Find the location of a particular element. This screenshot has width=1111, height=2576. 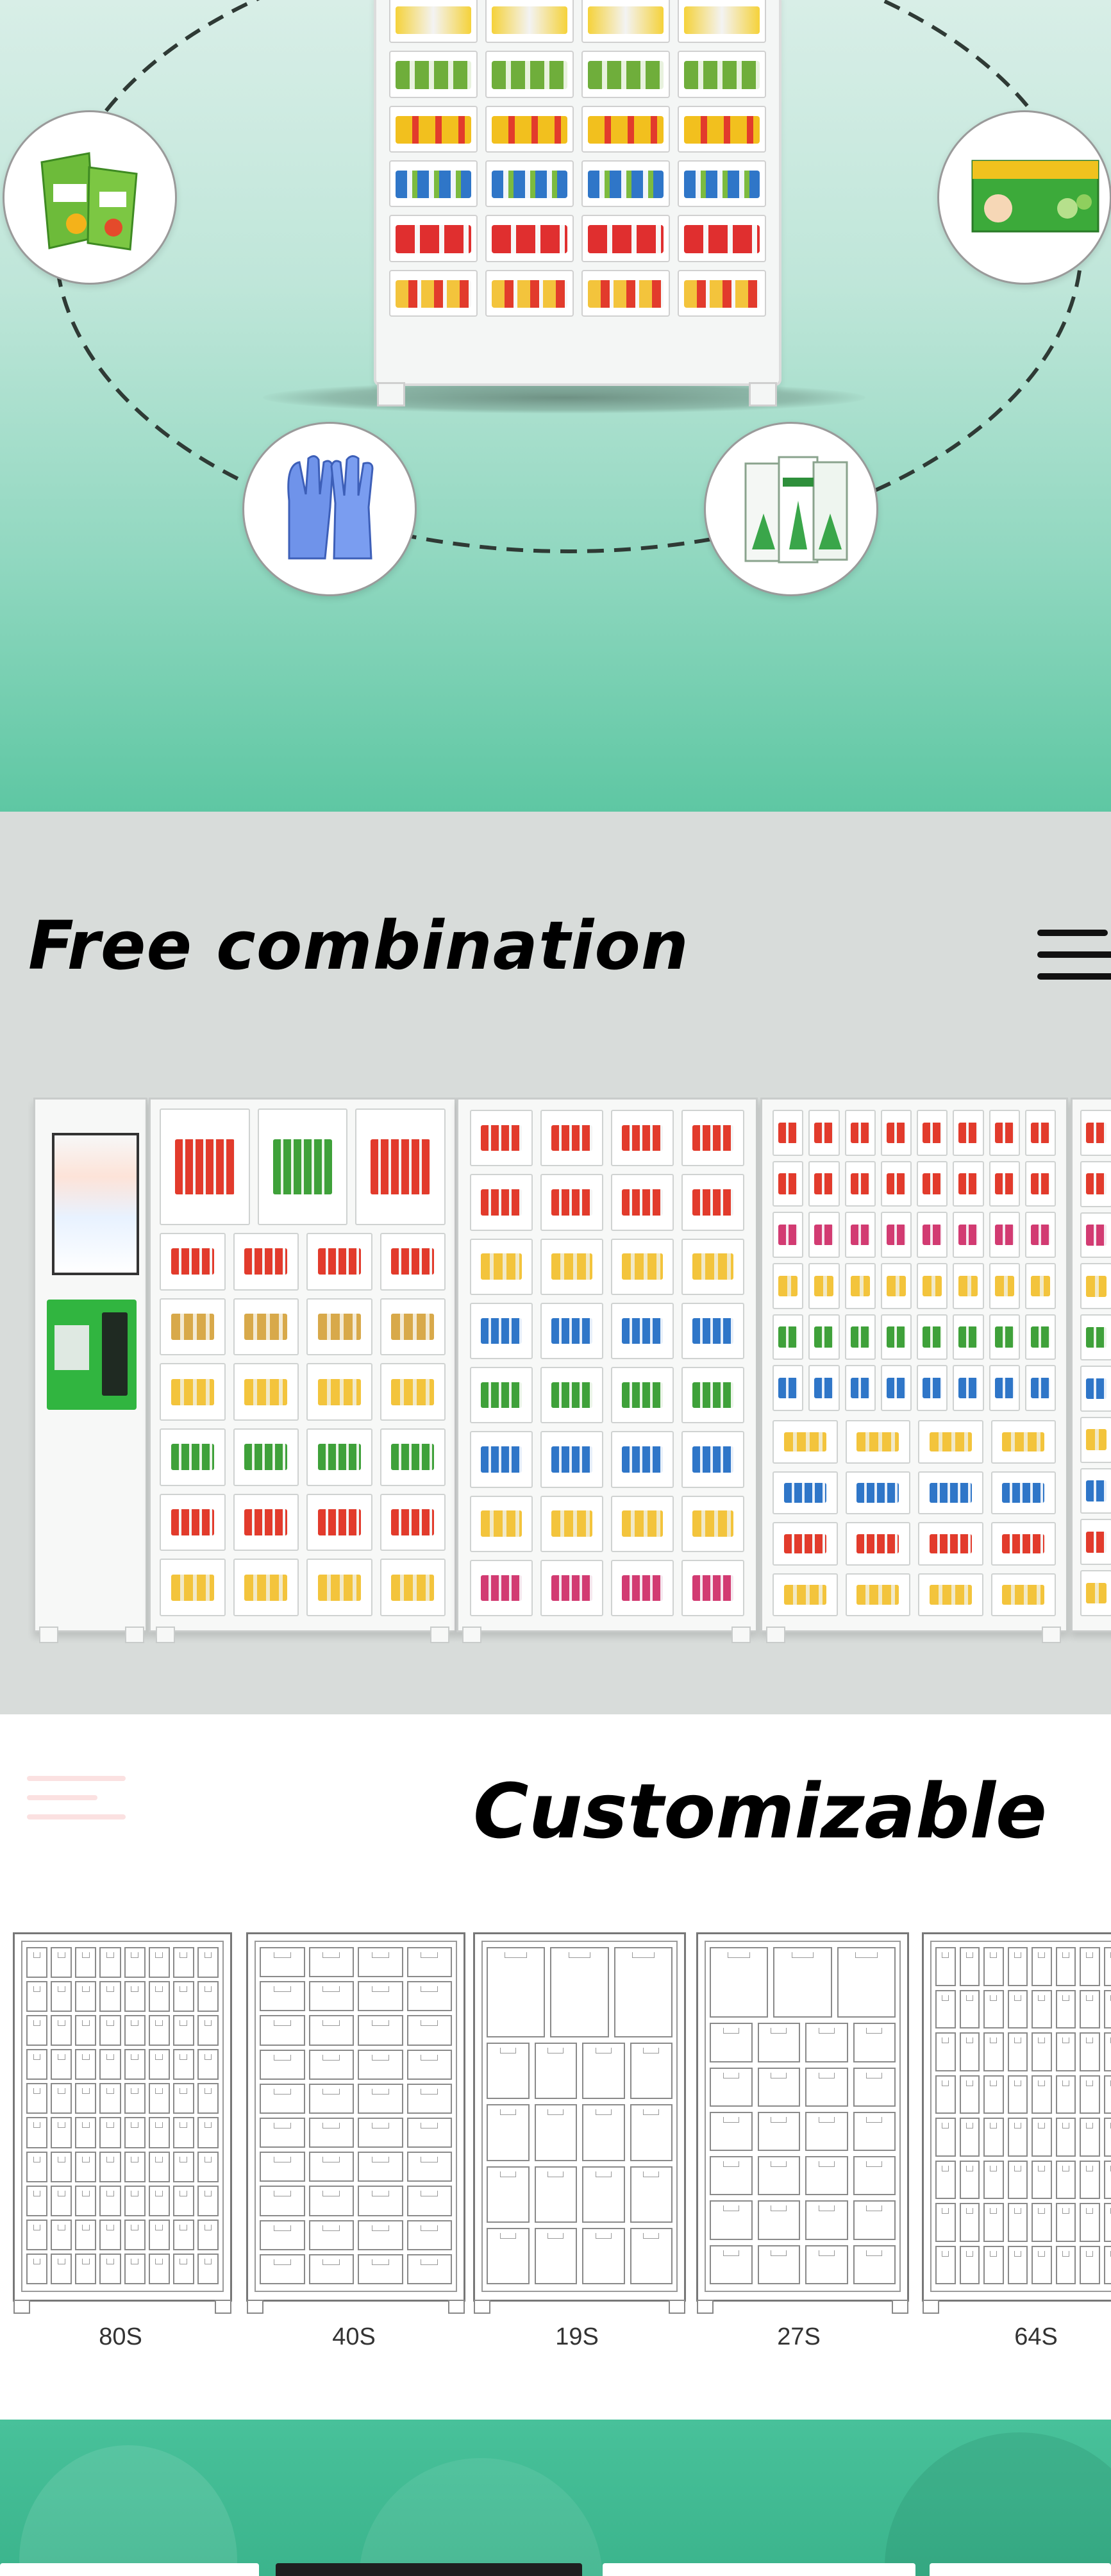

hamburger-menu-icon is located at coordinates (1074, 955).